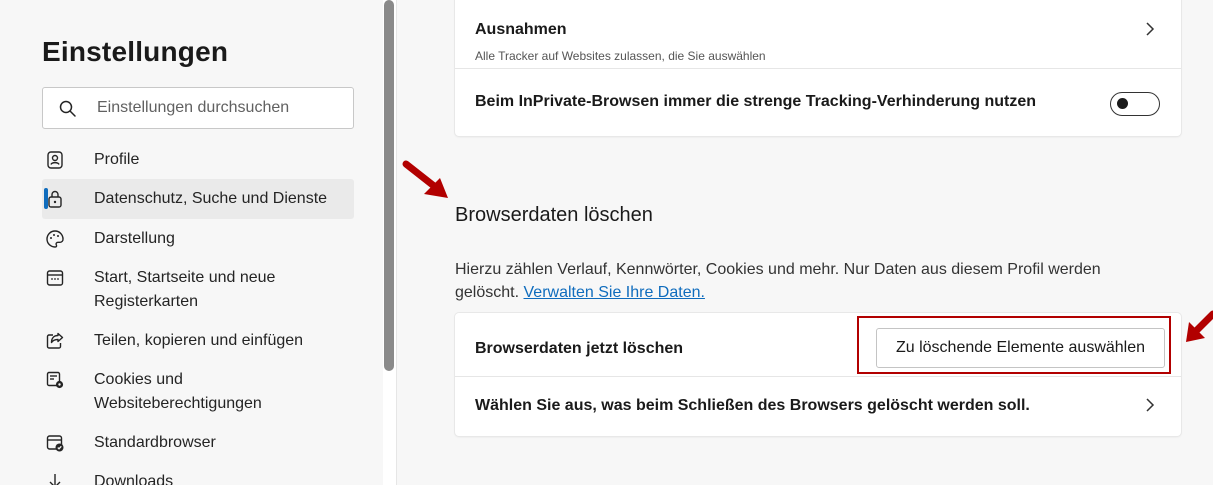 The height and width of the screenshot is (485, 1213). What do you see at coordinates (55, 160) in the screenshot?
I see `profile-icon` at bounding box center [55, 160].